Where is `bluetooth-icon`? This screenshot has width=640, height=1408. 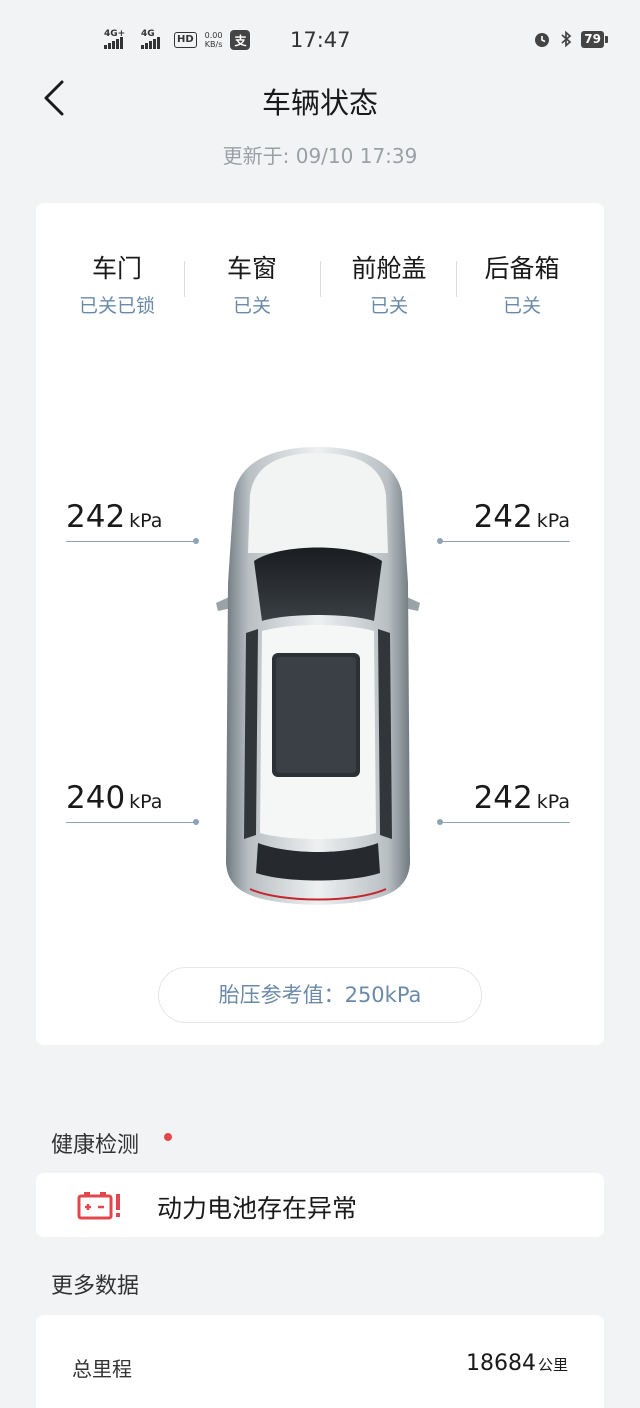
bluetooth-icon is located at coordinates (566, 39).